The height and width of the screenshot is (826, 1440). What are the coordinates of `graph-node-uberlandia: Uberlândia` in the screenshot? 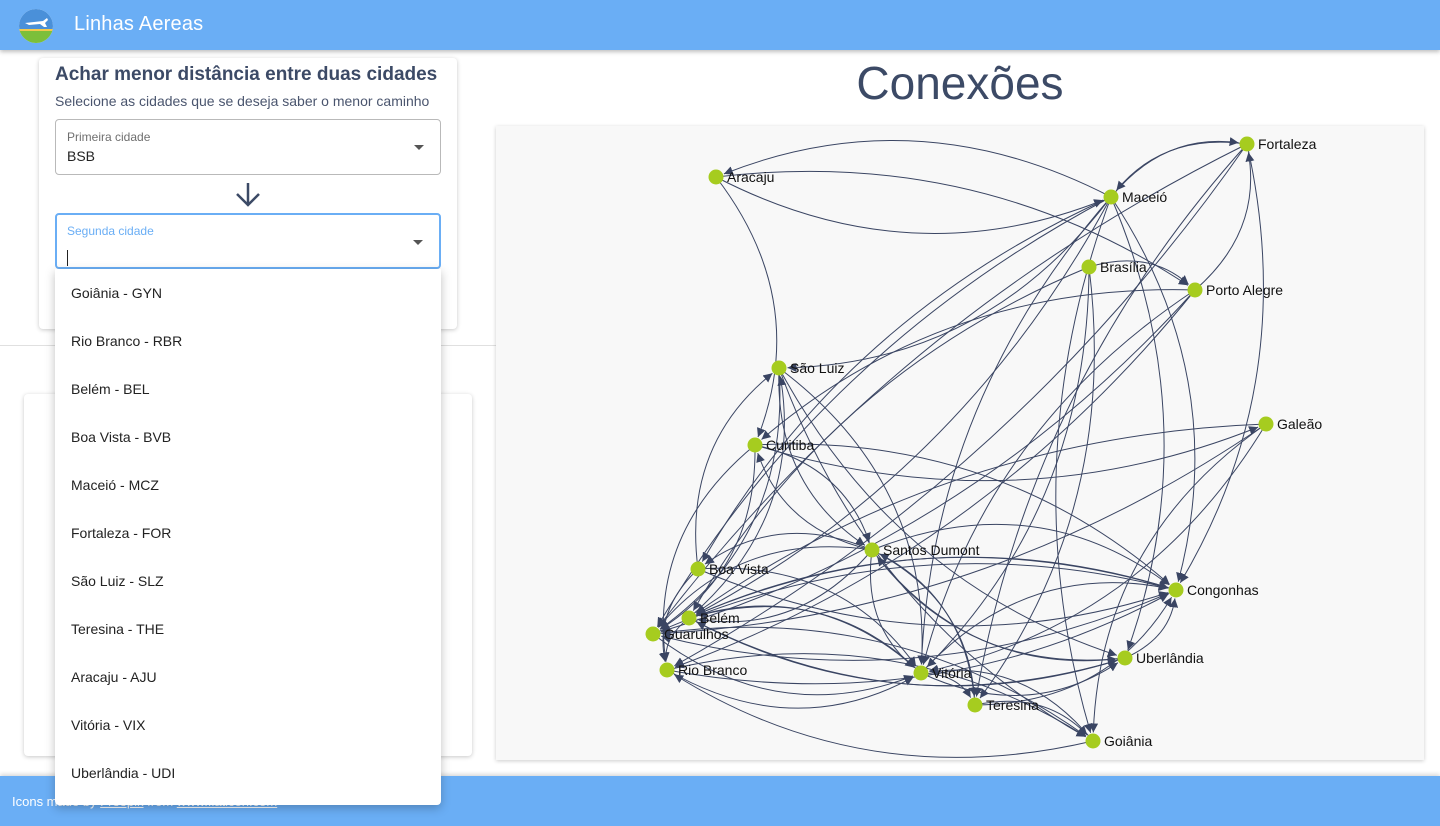 It's located at (1160, 658).